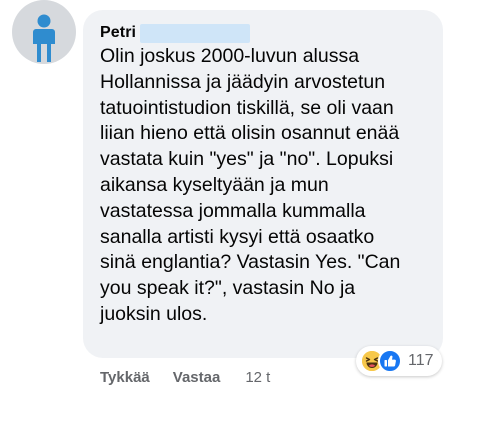  I want to click on author-name: Petri, so click(118, 33).